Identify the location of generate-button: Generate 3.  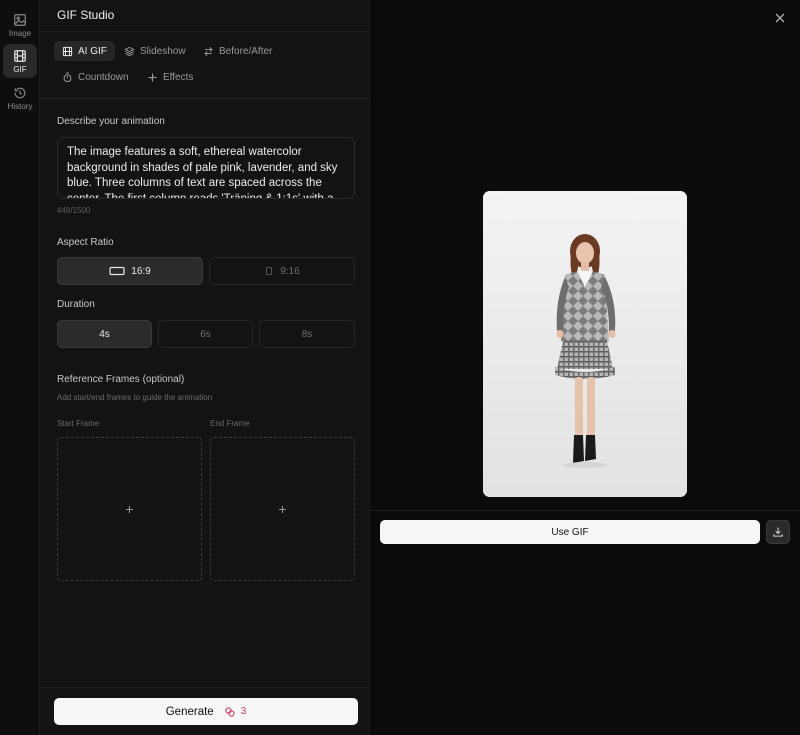
(206, 711).